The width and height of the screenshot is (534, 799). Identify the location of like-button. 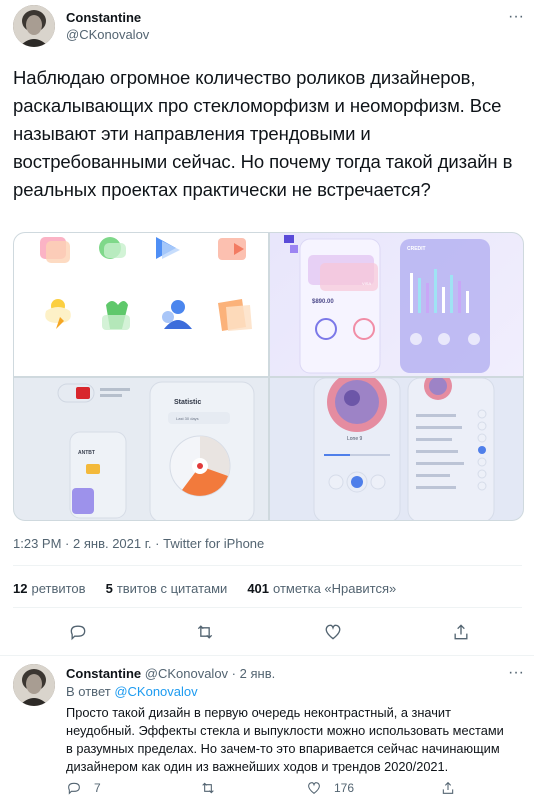
(333, 632).